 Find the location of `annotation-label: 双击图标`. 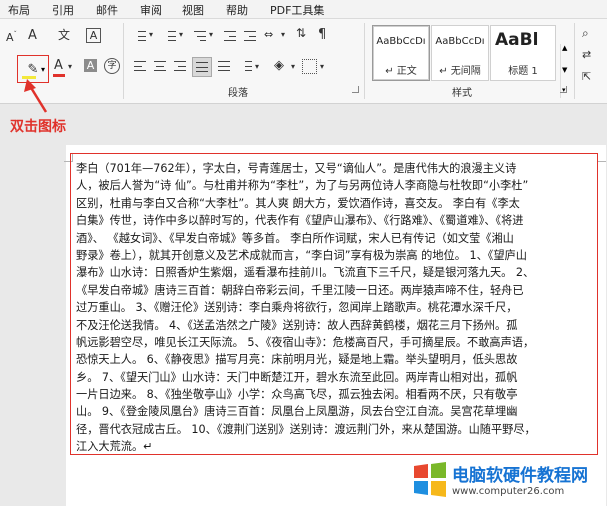

annotation-label: 双击图标 is located at coordinates (38, 127).